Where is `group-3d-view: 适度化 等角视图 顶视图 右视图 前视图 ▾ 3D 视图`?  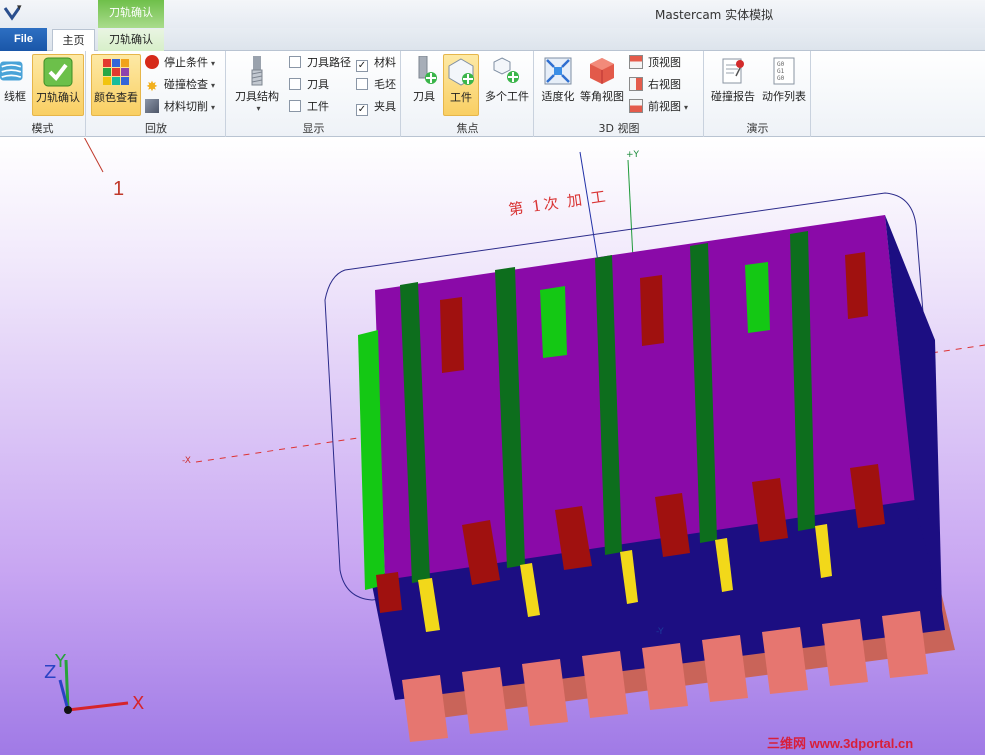
group-3d-view: 适度化 等角视图 顶视图 右视图 前视图 ▾ 3D 视图 is located at coordinates (619, 94).